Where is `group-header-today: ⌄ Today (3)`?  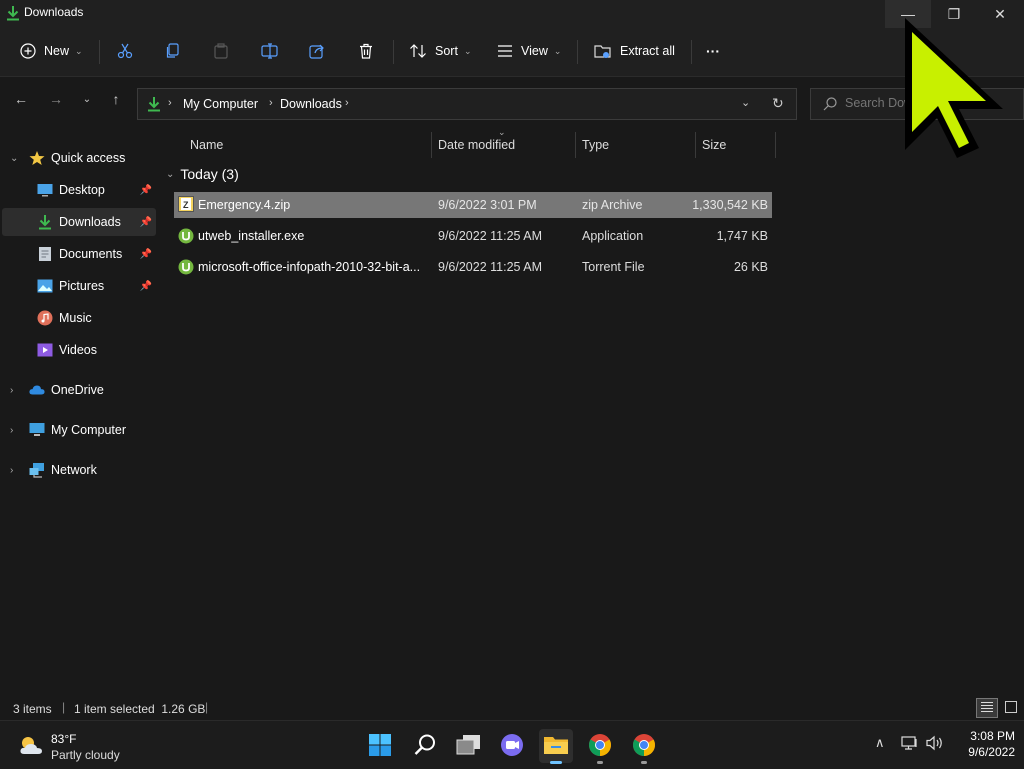
group-header-today: ⌄ Today (3) is located at coordinates (202, 174).